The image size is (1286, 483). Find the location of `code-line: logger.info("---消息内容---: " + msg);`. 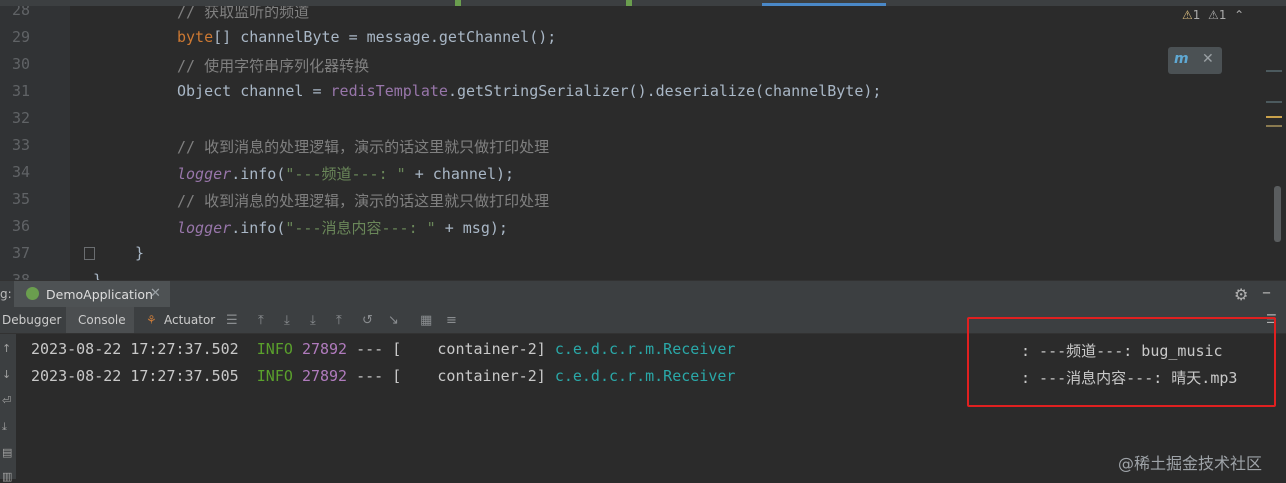

code-line: logger.info("---消息内容---: " + msg); is located at coordinates (342, 227).